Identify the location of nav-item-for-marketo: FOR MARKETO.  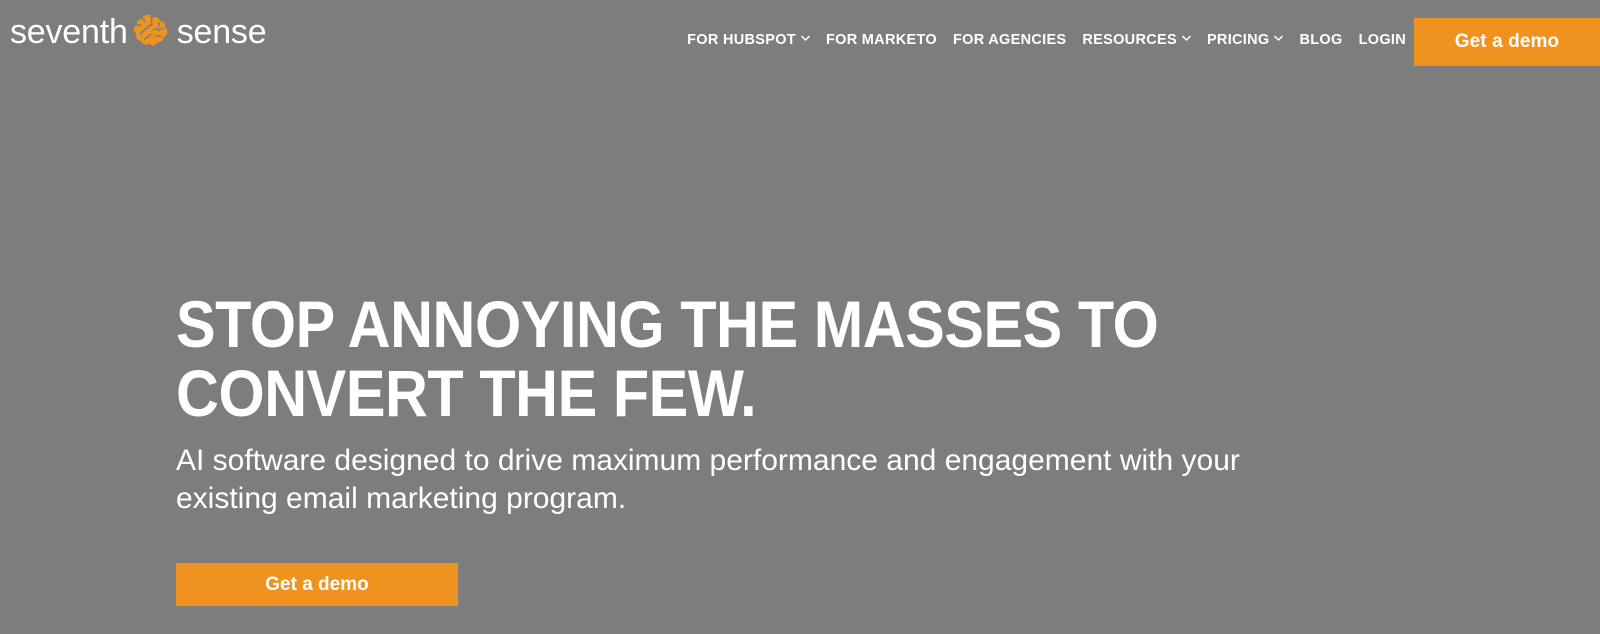
(881, 40).